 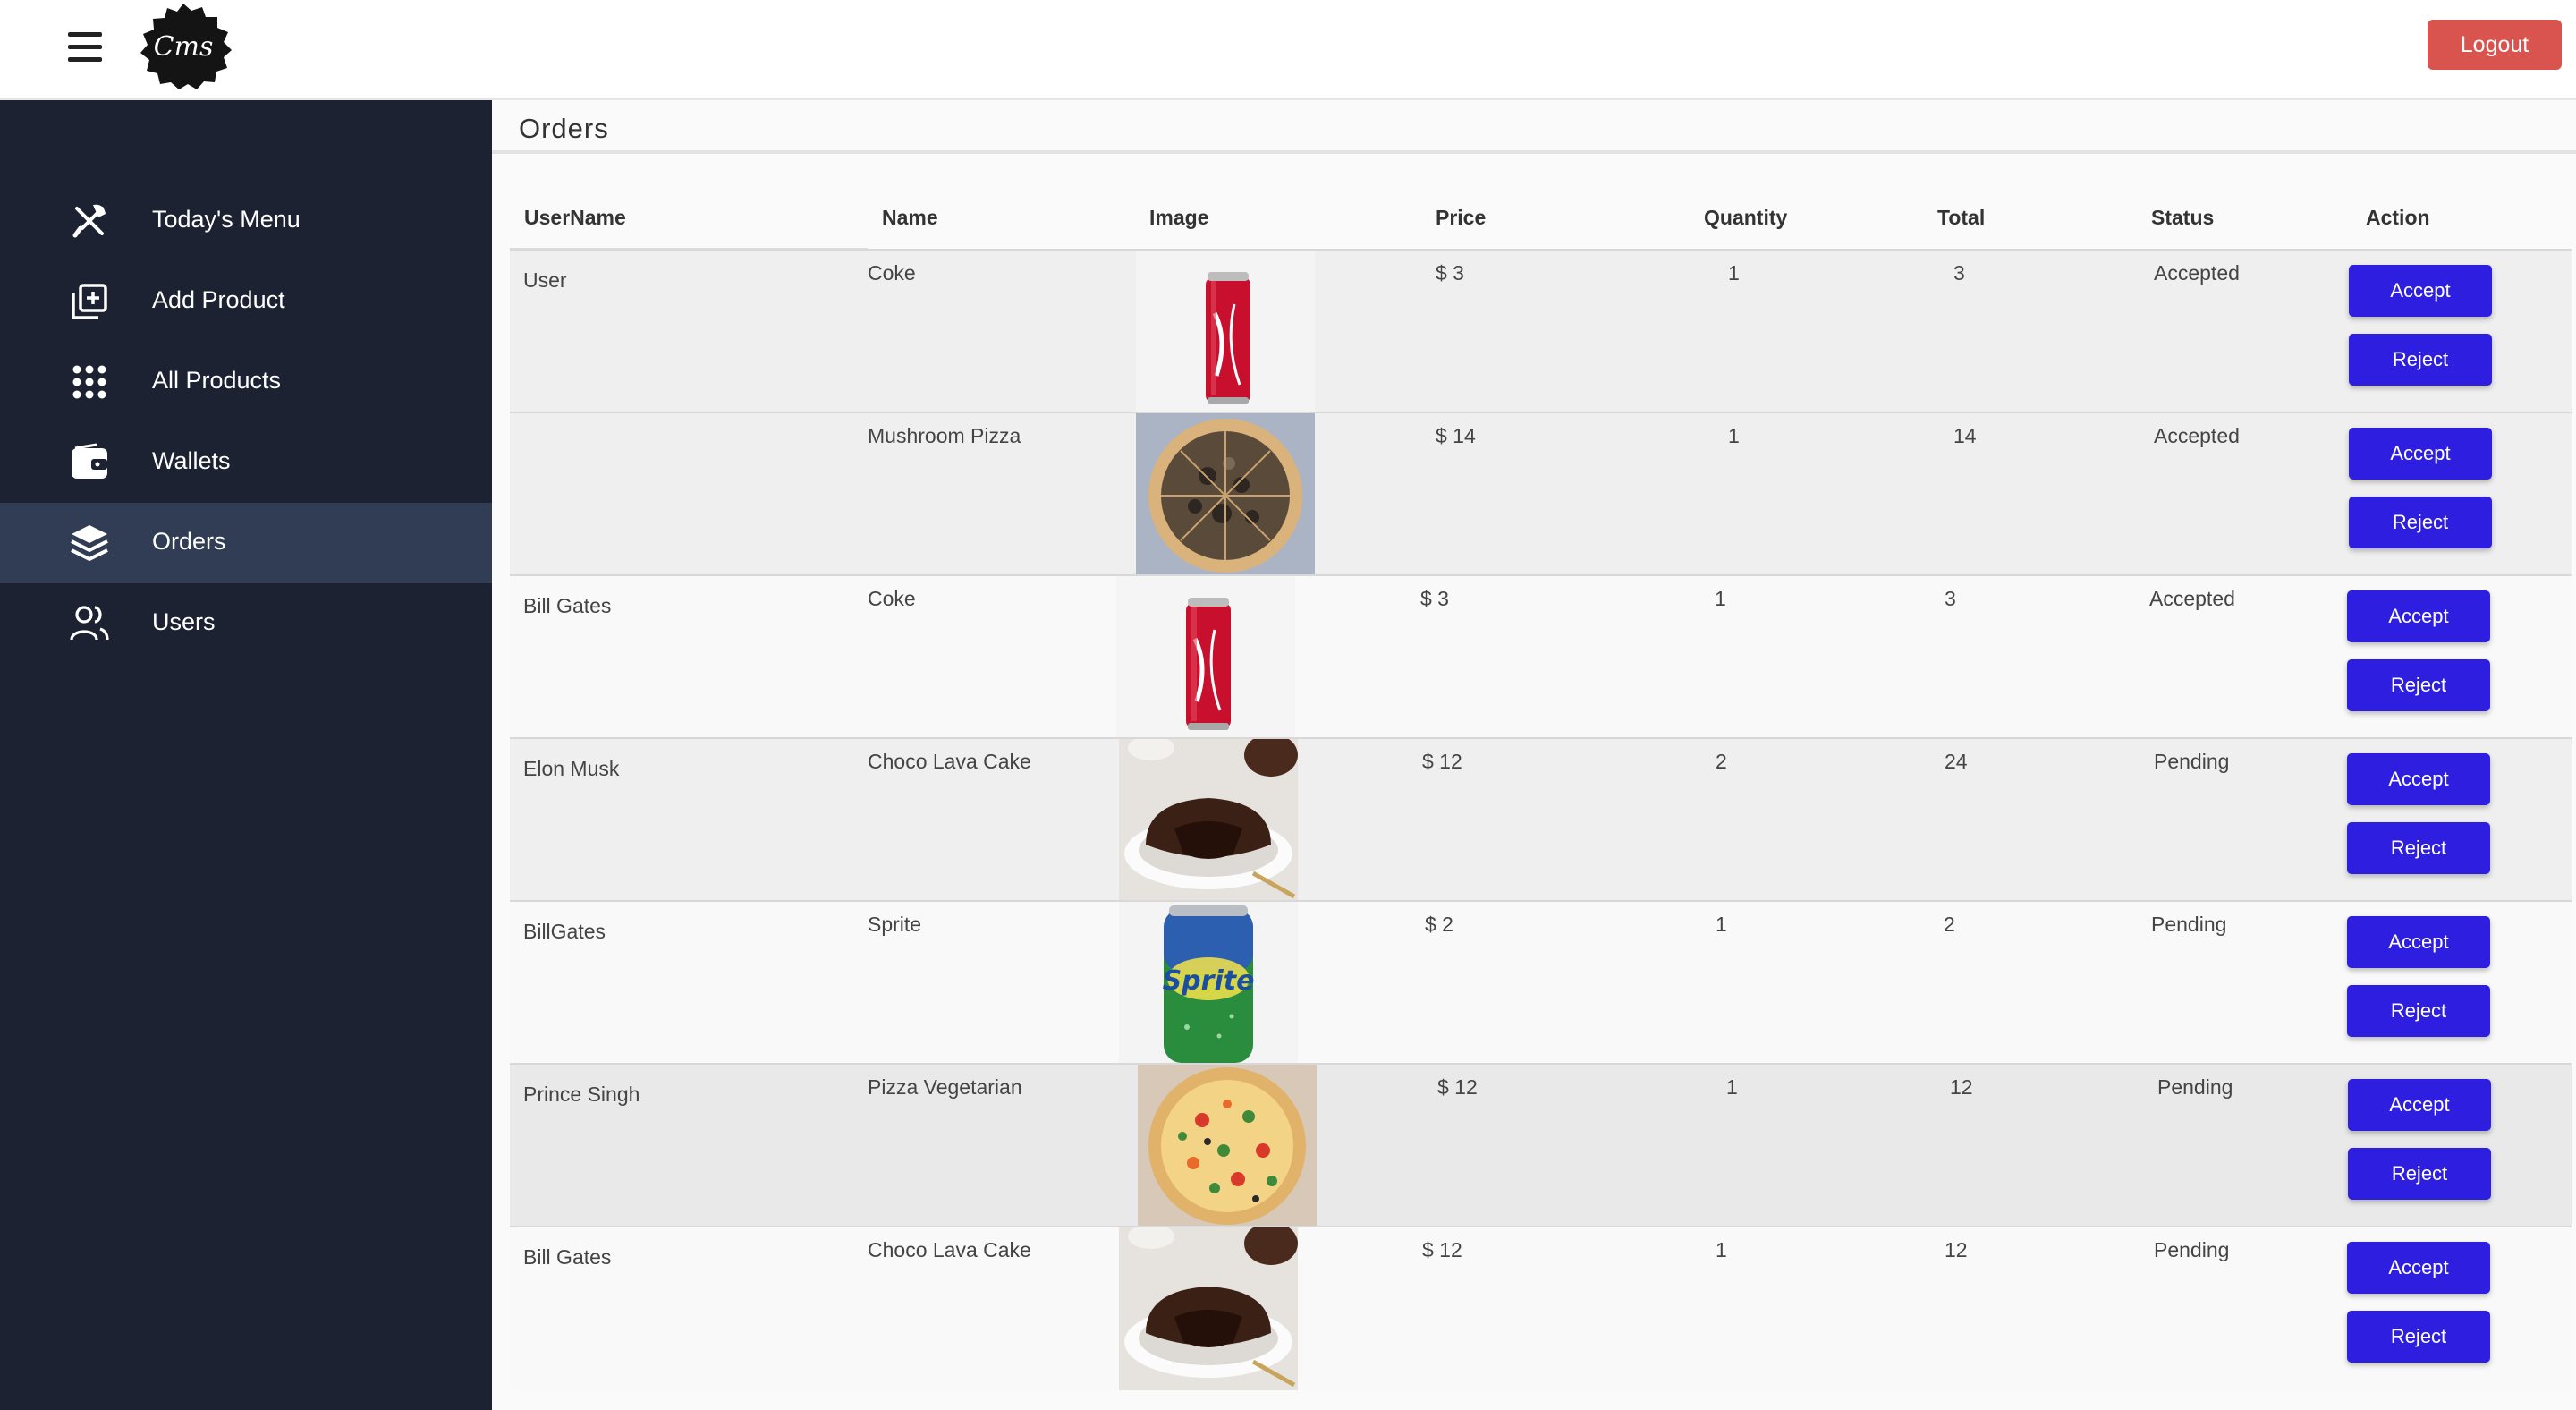 I want to click on column-header-image: Image, so click(x=1179, y=218).